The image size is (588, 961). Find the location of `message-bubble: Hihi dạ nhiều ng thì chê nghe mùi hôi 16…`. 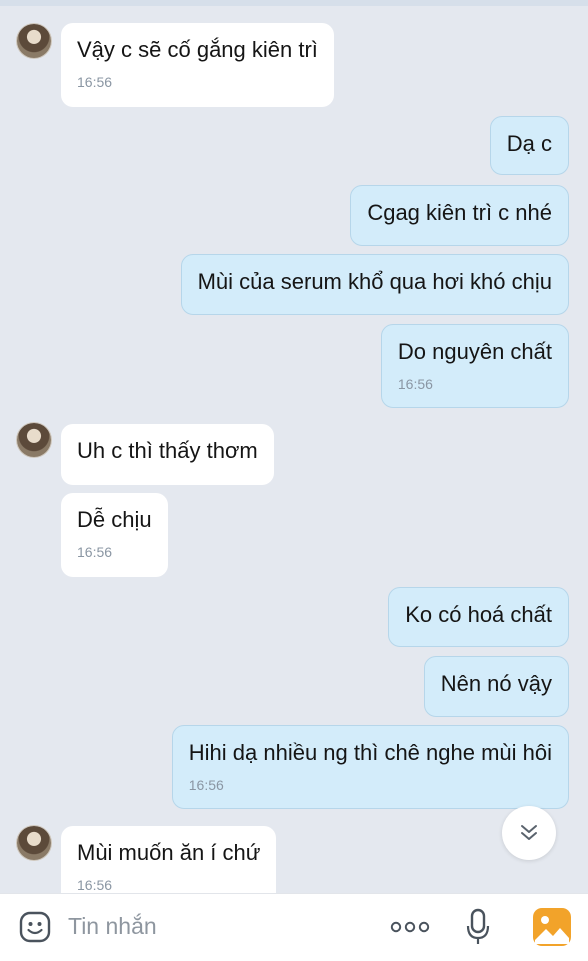

message-bubble: Hihi dạ nhiều ng thì chê nghe mùi hôi 16… is located at coordinates (370, 767).